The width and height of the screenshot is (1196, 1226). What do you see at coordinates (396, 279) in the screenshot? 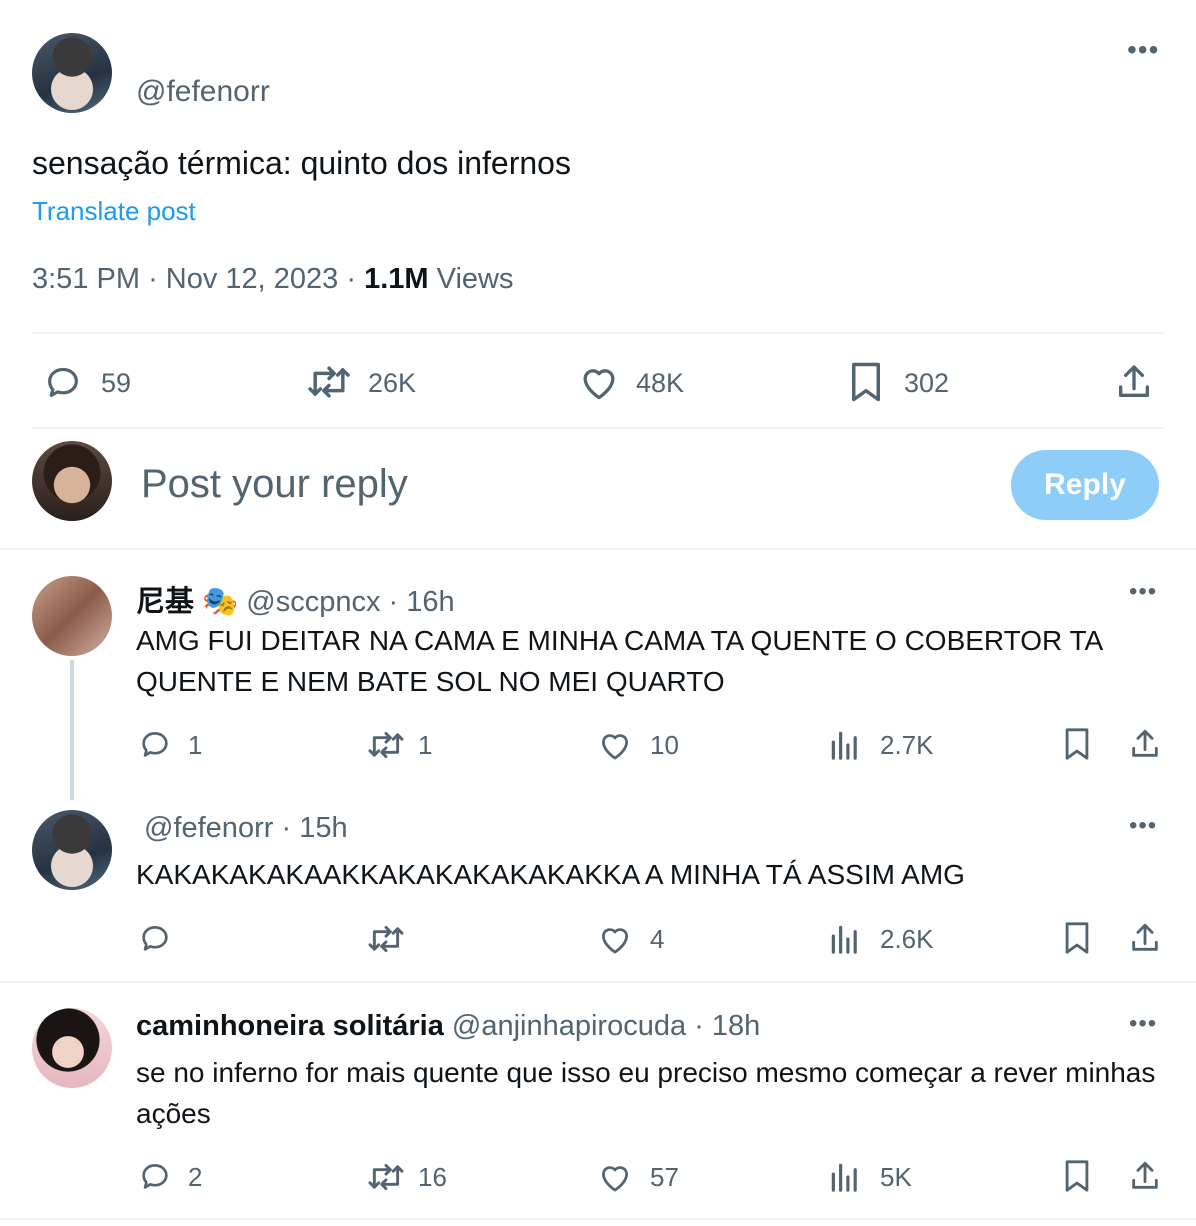
I see `views-count: 1.1M` at bounding box center [396, 279].